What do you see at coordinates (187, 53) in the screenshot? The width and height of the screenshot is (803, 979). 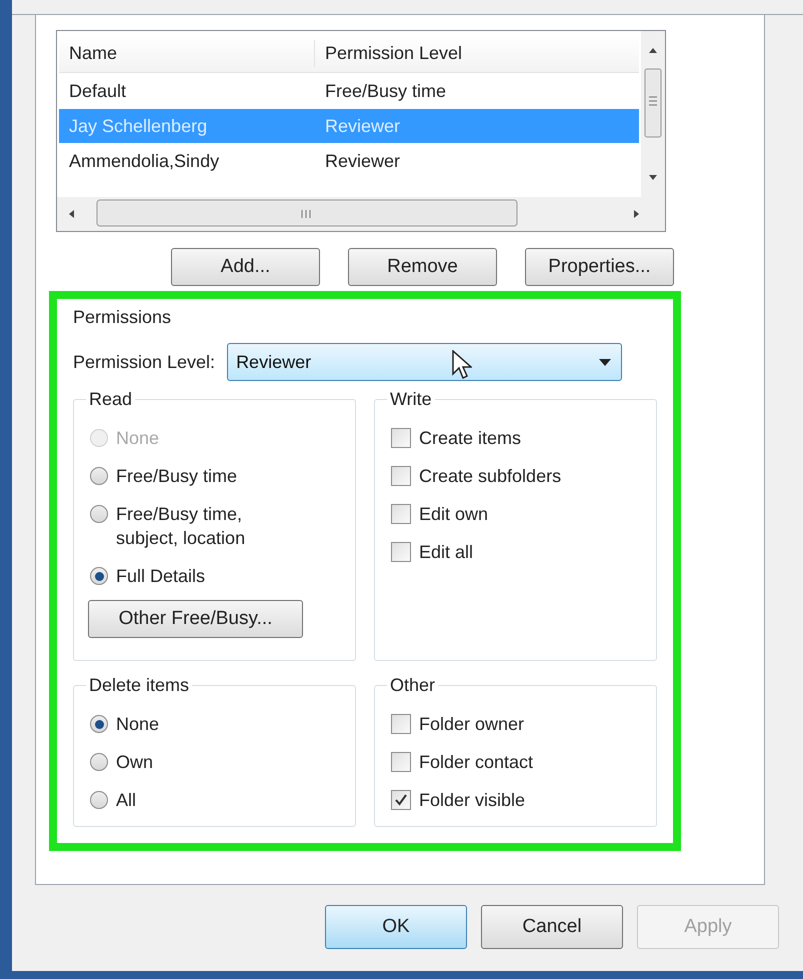 I see `column-header: Name` at bounding box center [187, 53].